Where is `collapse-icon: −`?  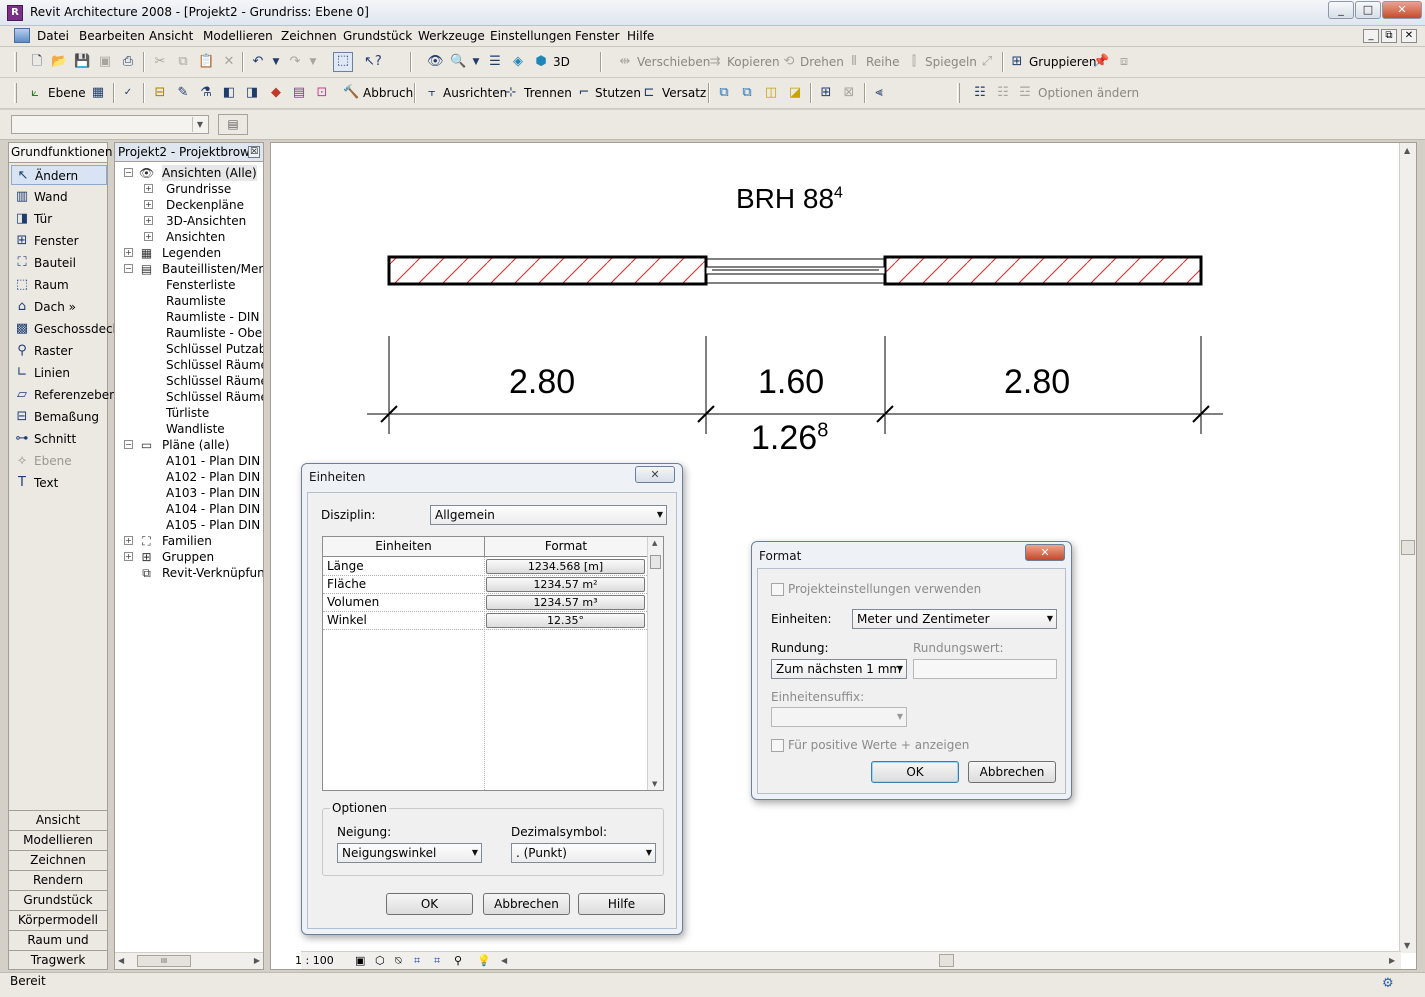 collapse-icon: − is located at coordinates (128, 268).